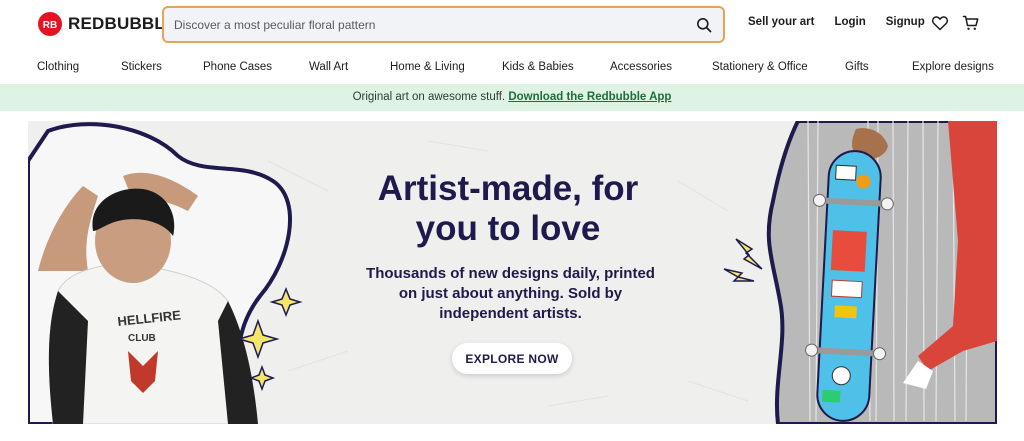 Image resolution: width=1024 pixels, height=441 pixels. What do you see at coordinates (141, 67) in the screenshot?
I see `nav-stickers: Stickers` at bounding box center [141, 67].